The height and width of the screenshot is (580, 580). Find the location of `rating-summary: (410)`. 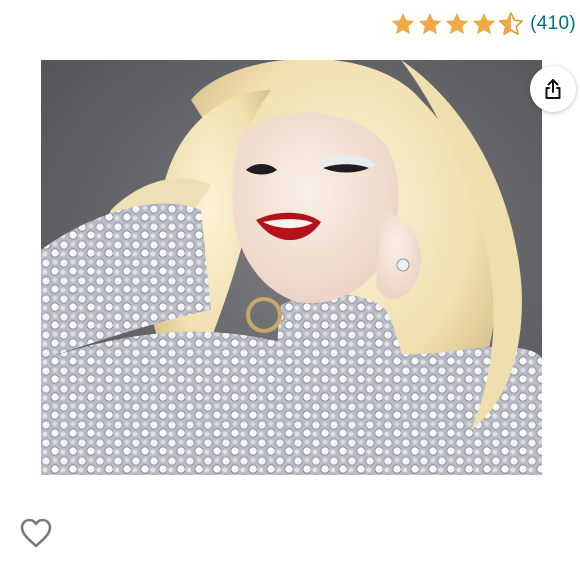

rating-summary: (410) is located at coordinates (483, 24).